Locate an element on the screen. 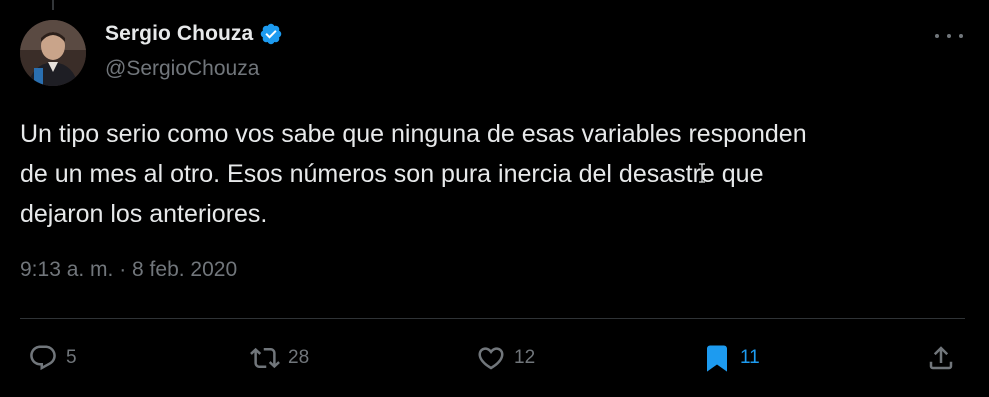  author-name-row: Sergio Chouza is located at coordinates (194, 34).